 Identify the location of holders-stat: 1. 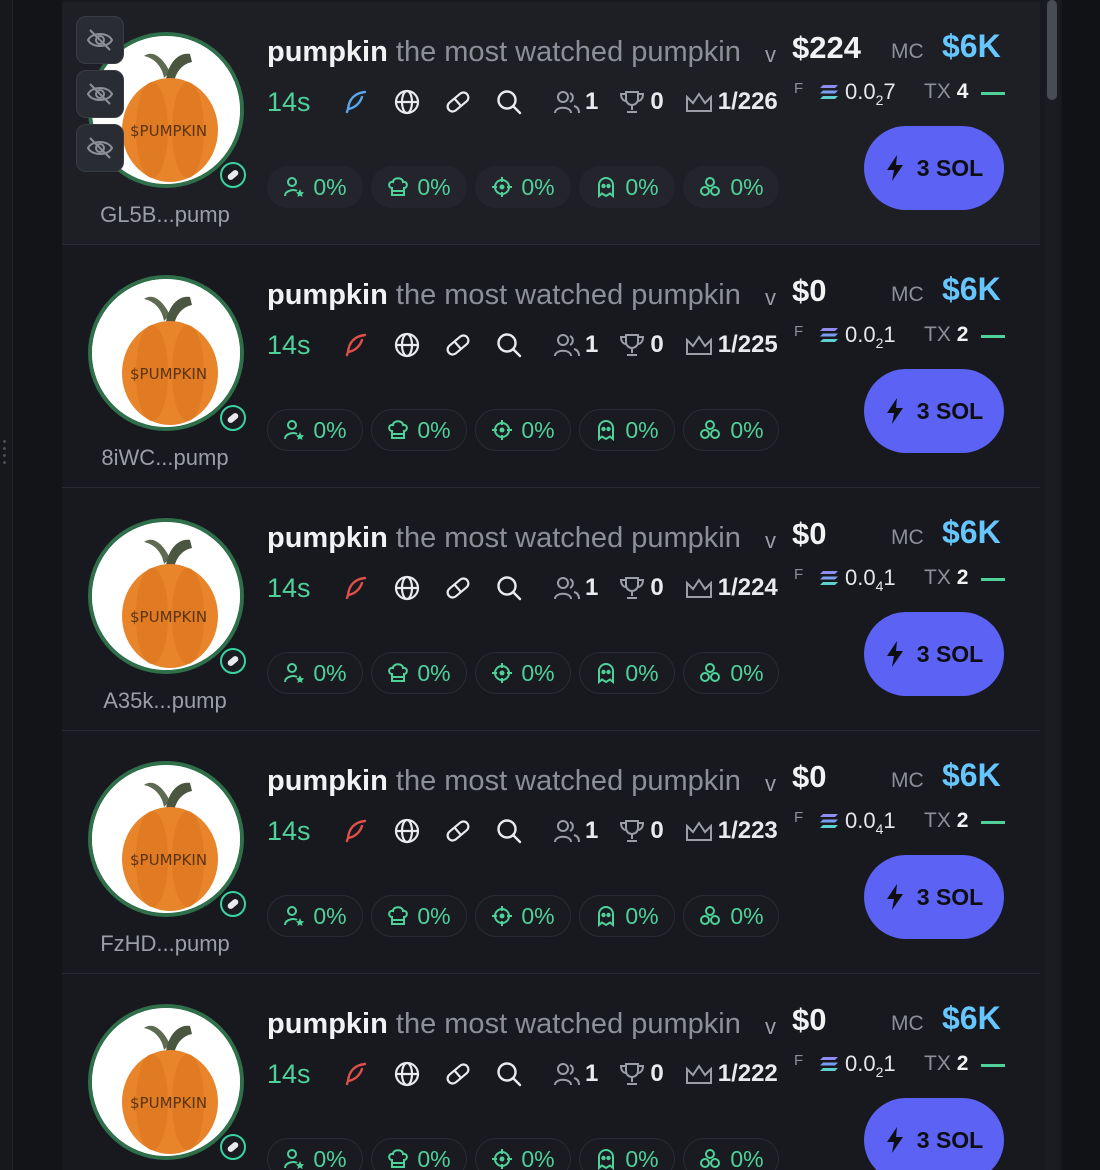
(575, 588).